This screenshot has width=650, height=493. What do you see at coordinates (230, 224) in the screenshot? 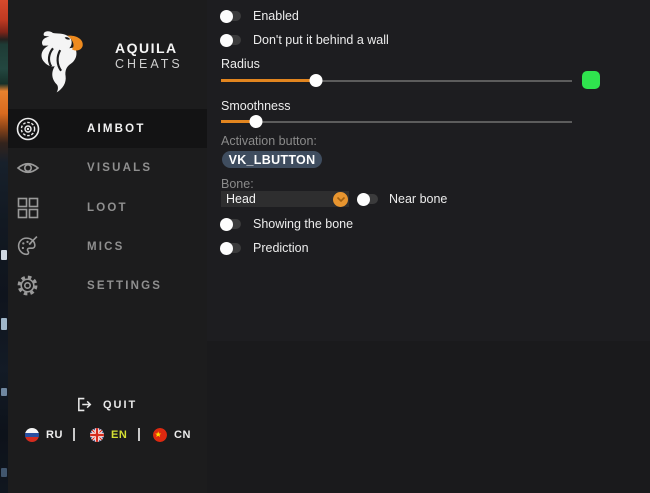
I see `showing-bone-toggle` at bounding box center [230, 224].